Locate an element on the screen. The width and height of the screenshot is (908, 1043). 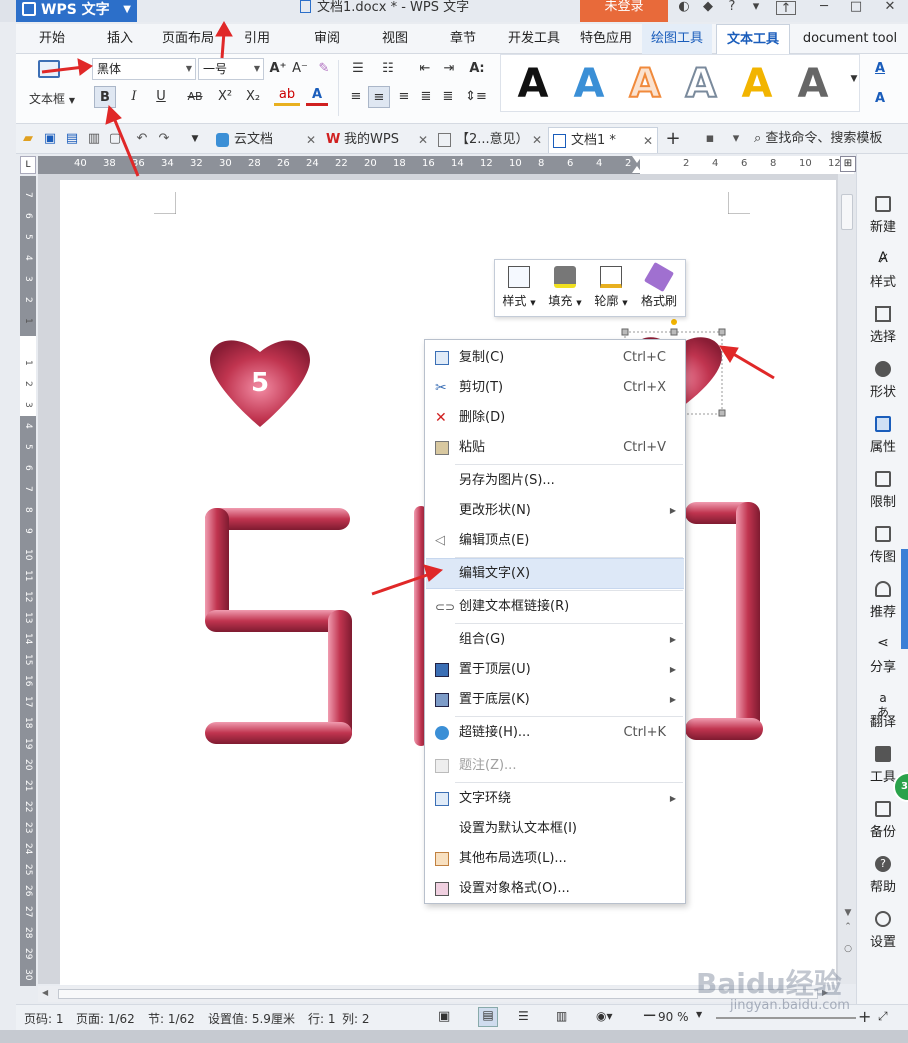
maximize-button: □ is located at coordinates (856, 8).